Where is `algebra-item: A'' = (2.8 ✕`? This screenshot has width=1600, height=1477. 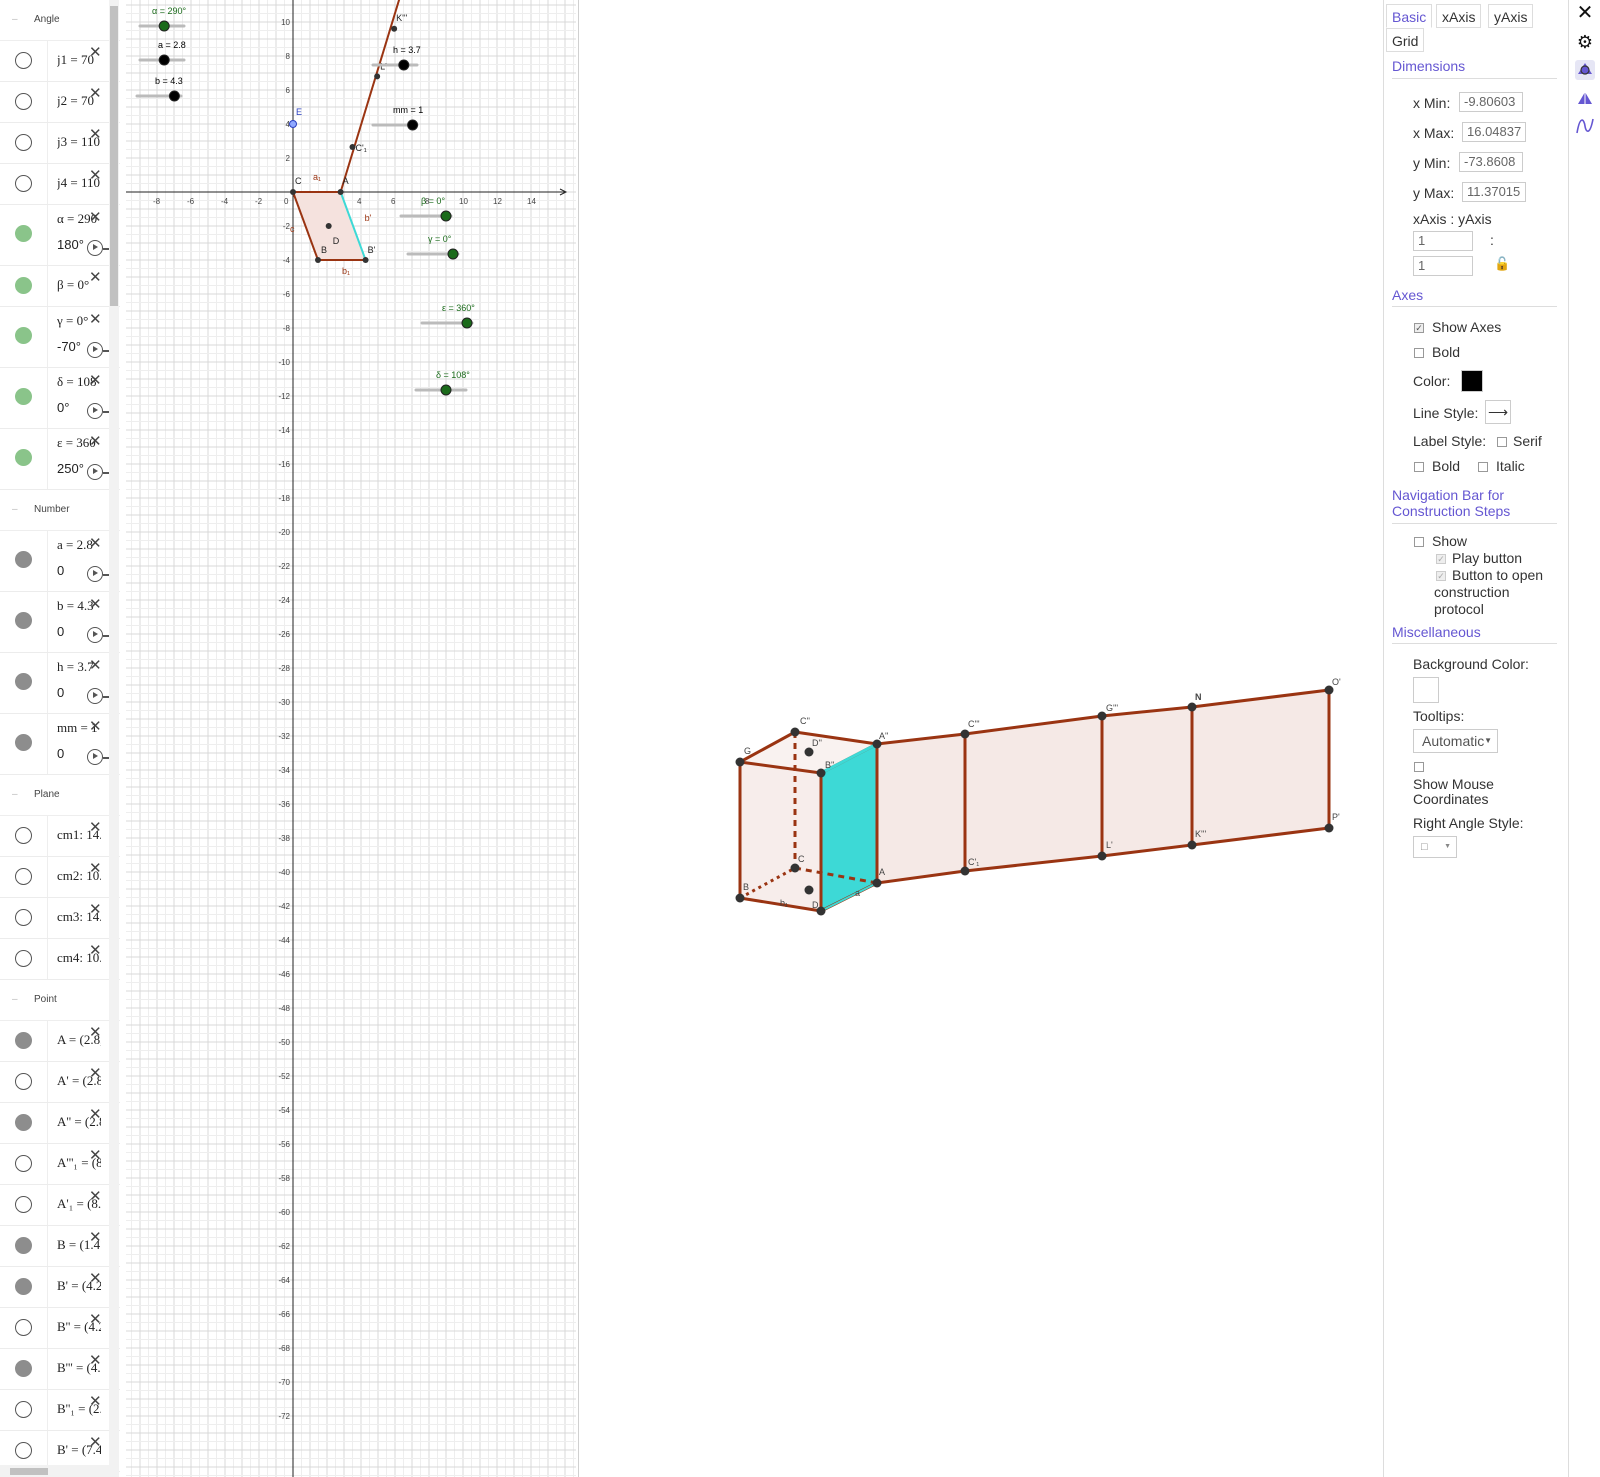
algebra-item: A'' = (2.8 ✕ is located at coordinates (60, 1123).